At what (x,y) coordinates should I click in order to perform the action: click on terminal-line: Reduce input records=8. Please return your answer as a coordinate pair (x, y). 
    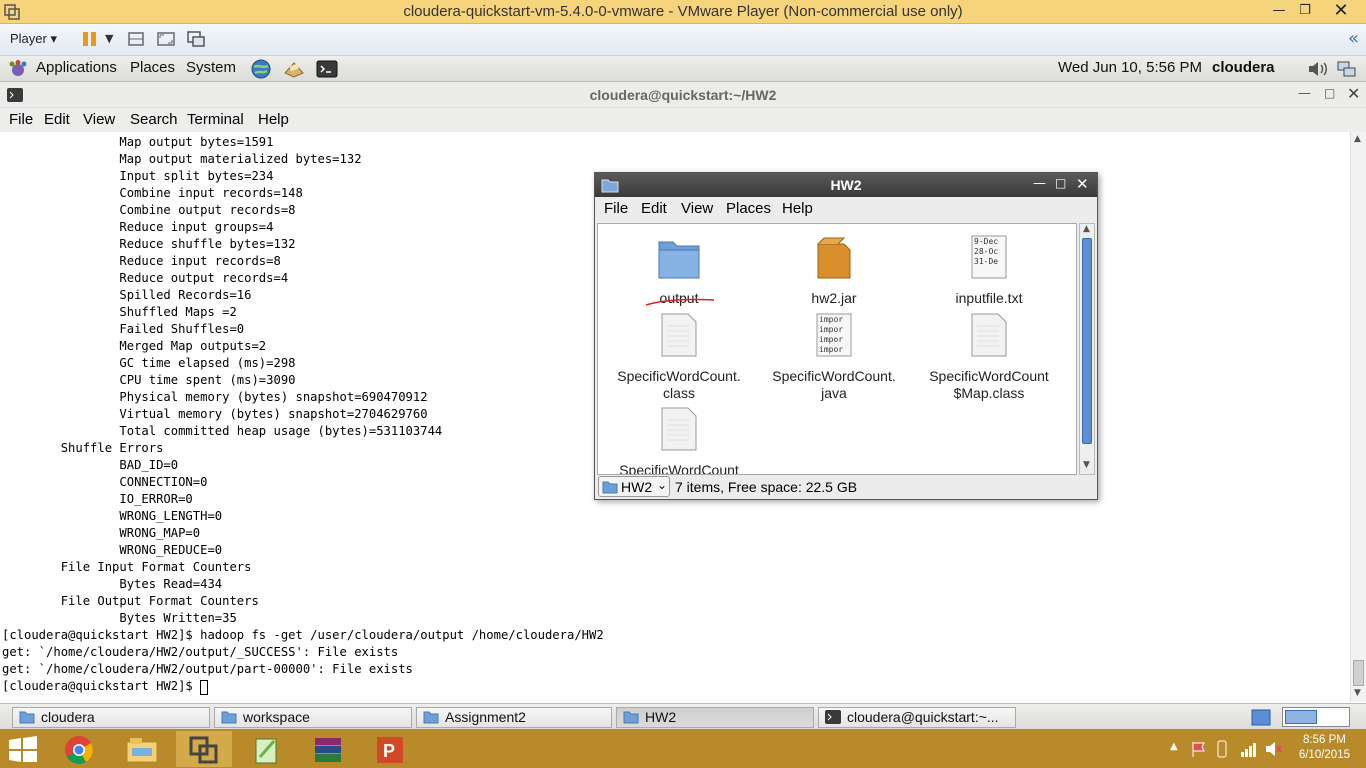
    Looking at the image, I should click on (141, 261).